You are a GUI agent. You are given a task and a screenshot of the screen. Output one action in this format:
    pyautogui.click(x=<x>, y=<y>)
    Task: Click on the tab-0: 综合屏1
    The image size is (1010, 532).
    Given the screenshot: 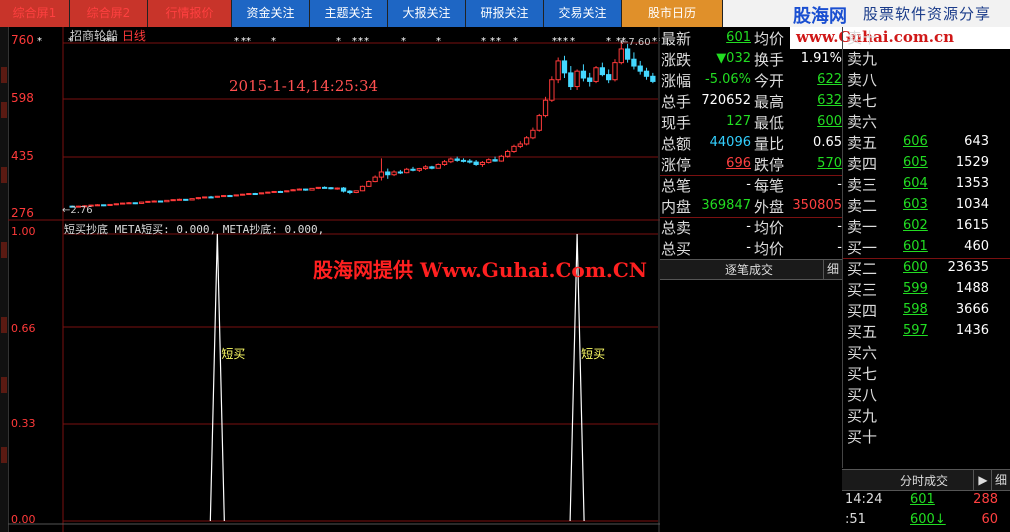 What is the action you would take?
    pyautogui.click(x=35, y=13)
    